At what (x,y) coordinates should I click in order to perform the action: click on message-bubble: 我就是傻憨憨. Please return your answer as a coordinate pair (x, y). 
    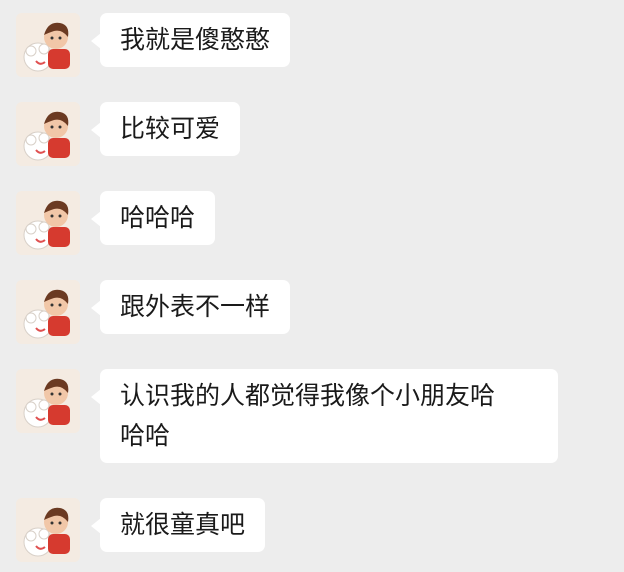
    Looking at the image, I should click on (190, 40).